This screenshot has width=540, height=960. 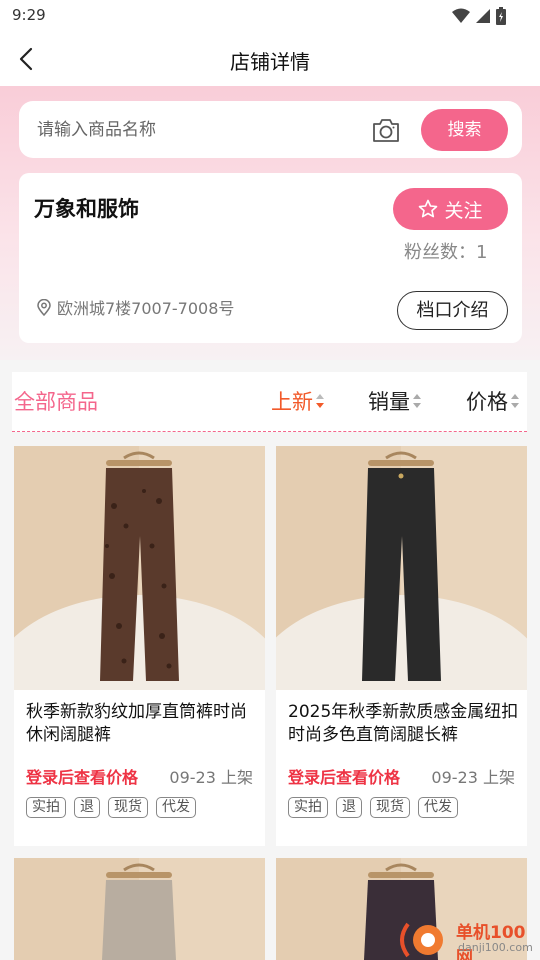 I want to click on tab-all-products: 全部商品, so click(x=56, y=401).